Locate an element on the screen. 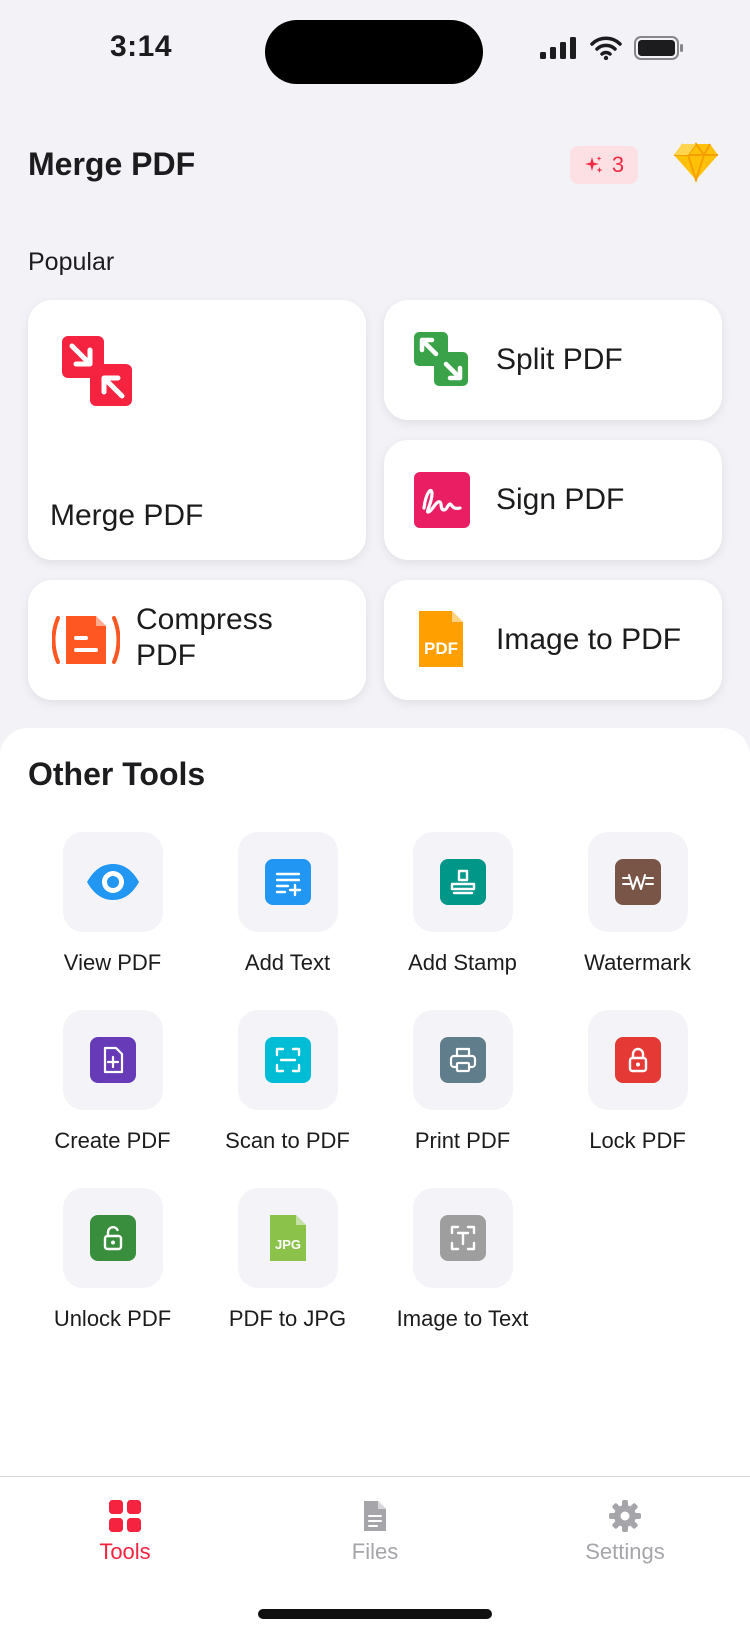 The image size is (750, 1627). tab-settings: Settings is located at coordinates (625, 1532).